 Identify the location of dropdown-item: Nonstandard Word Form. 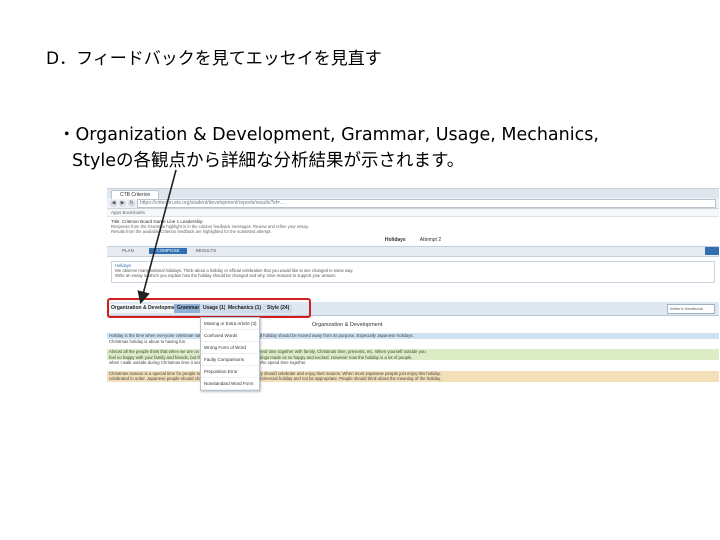
(230, 384).